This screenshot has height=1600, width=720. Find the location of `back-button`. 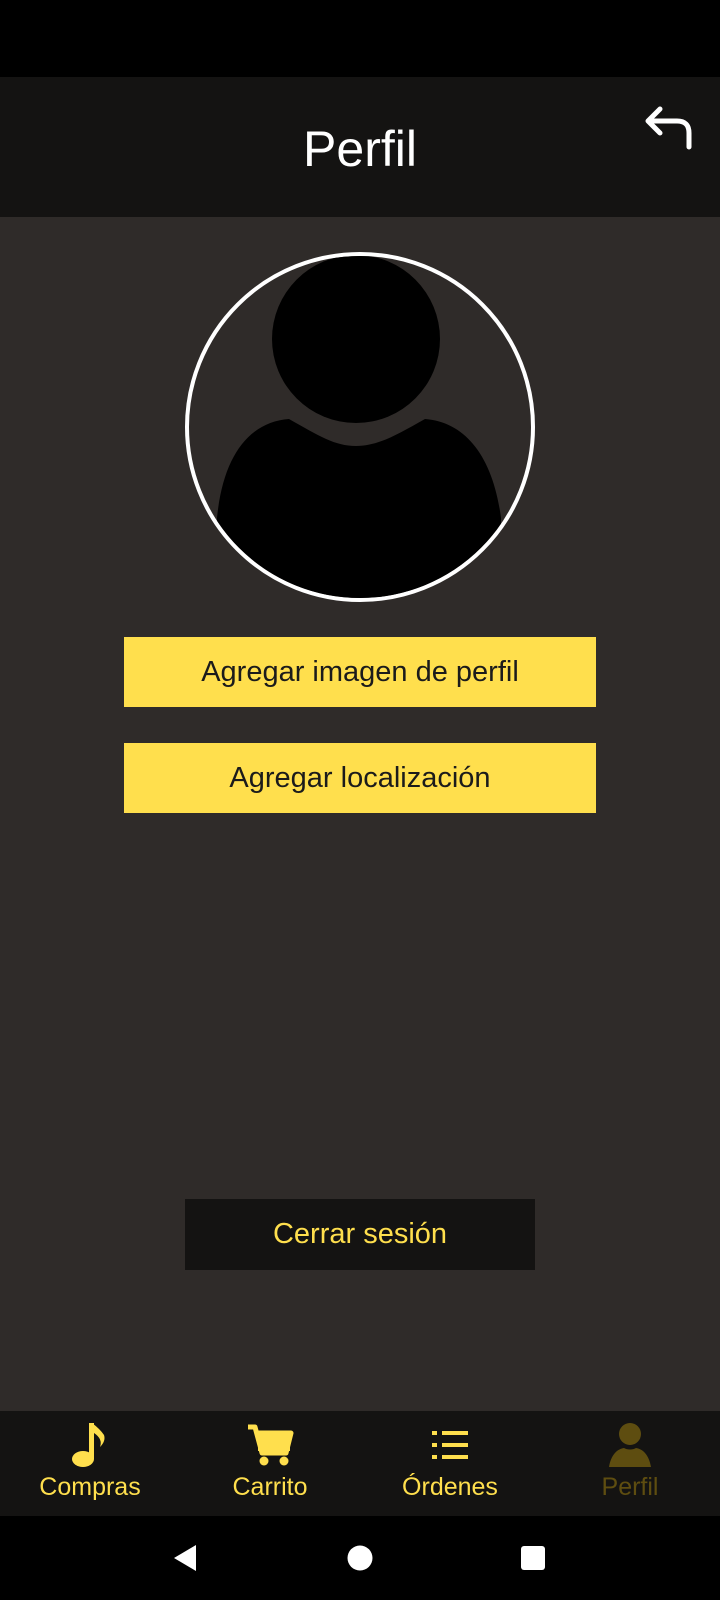

back-button is located at coordinates (669, 127).